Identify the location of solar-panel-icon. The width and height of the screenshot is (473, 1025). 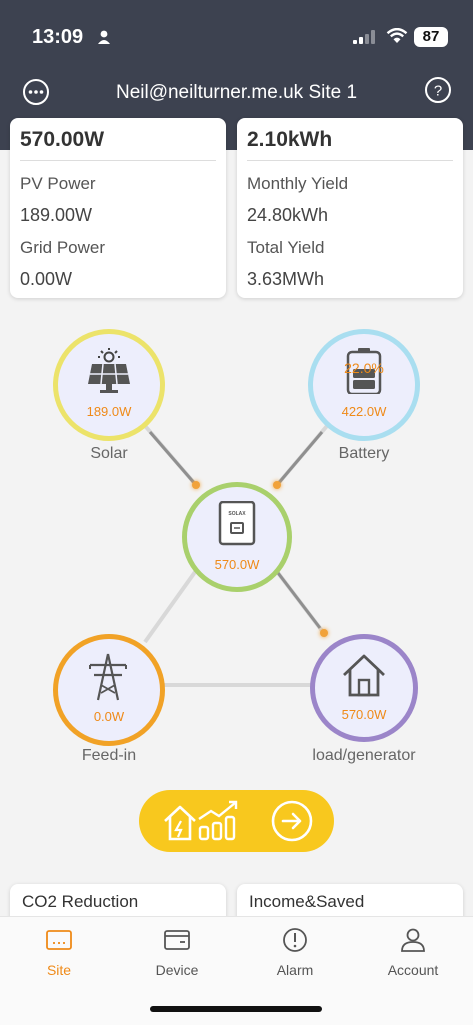
(109, 370).